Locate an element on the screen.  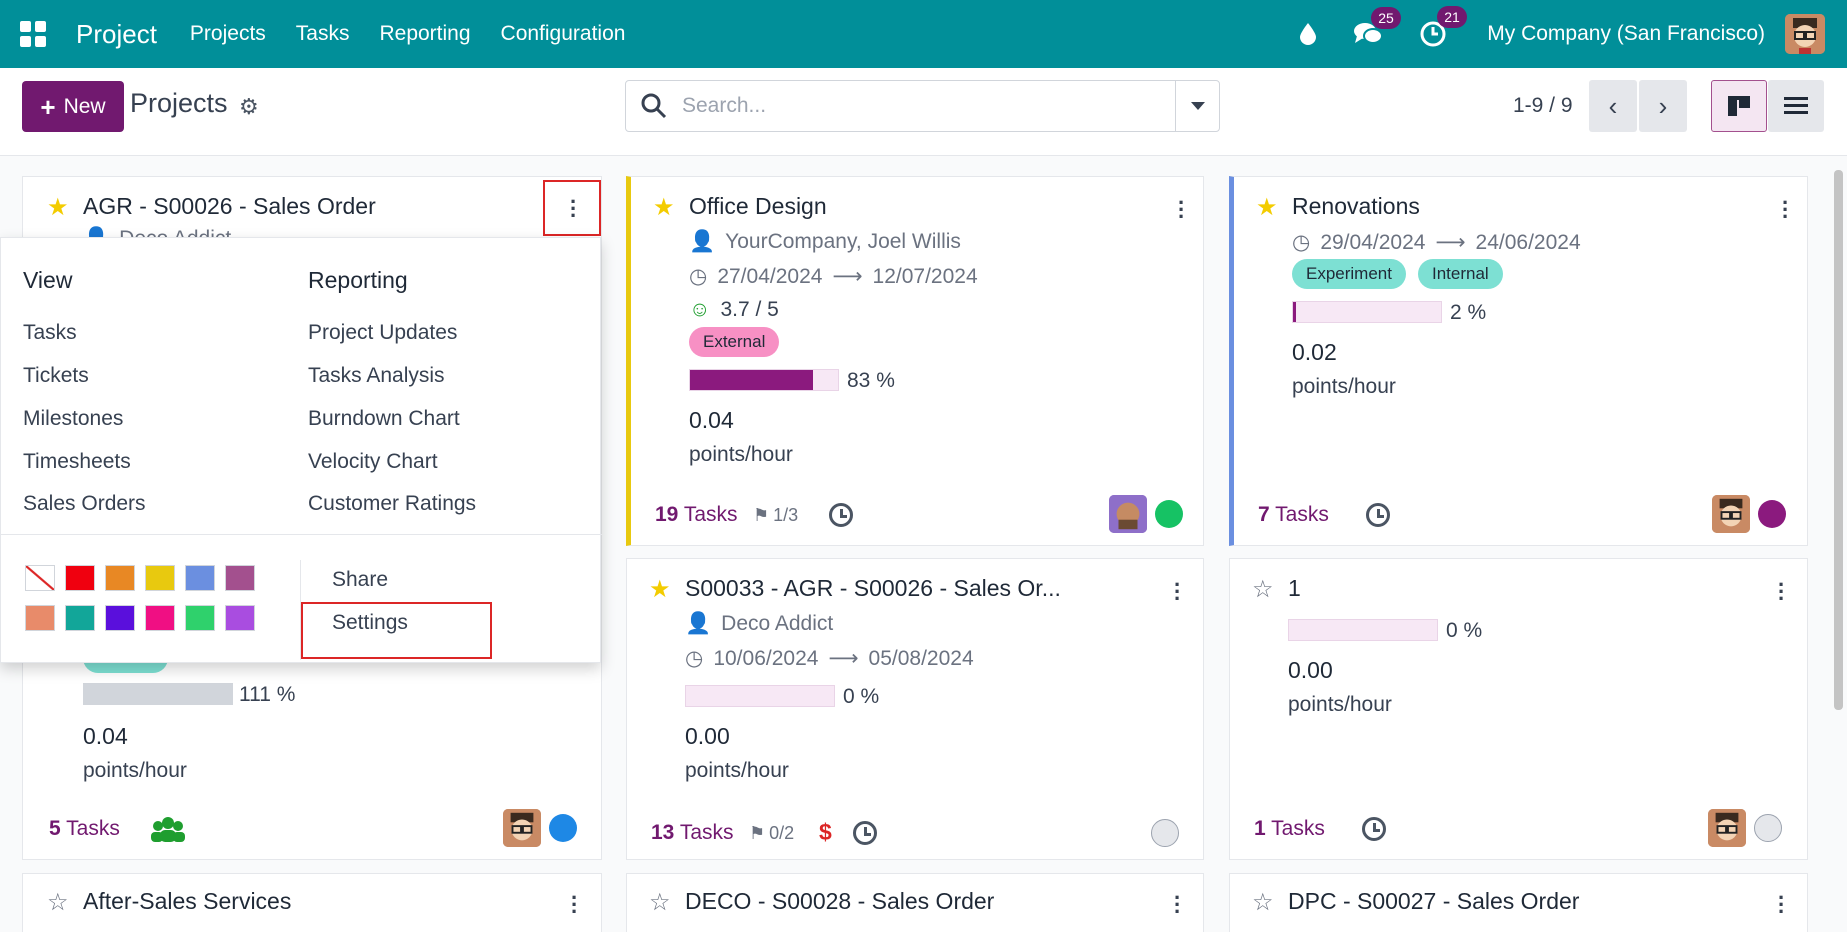
list-view-button is located at coordinates (1796, 106).